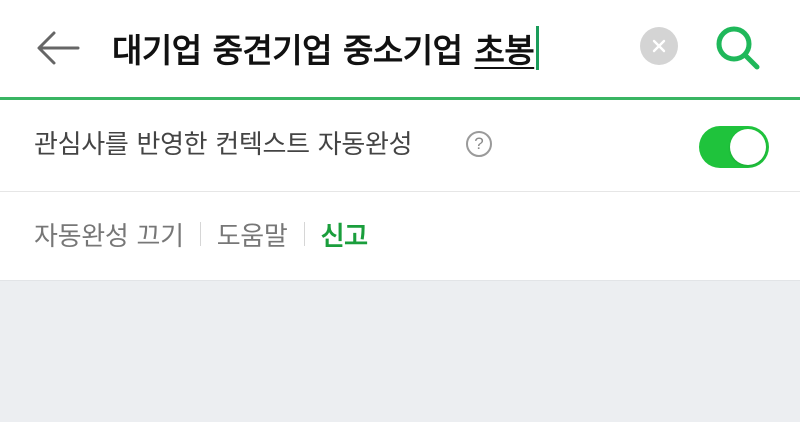 This screenshot has width=800, height=422. What do you see at coordinates (748, 147) in the screenshot?
I see `toggle-knob` at bounding box center [748, 147].